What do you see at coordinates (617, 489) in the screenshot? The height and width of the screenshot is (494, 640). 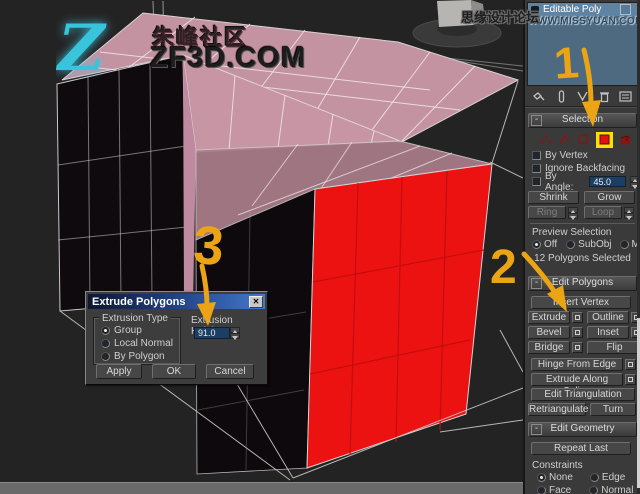 I see `constraint-normal-label: Normal` at bounding box center [617, 489].